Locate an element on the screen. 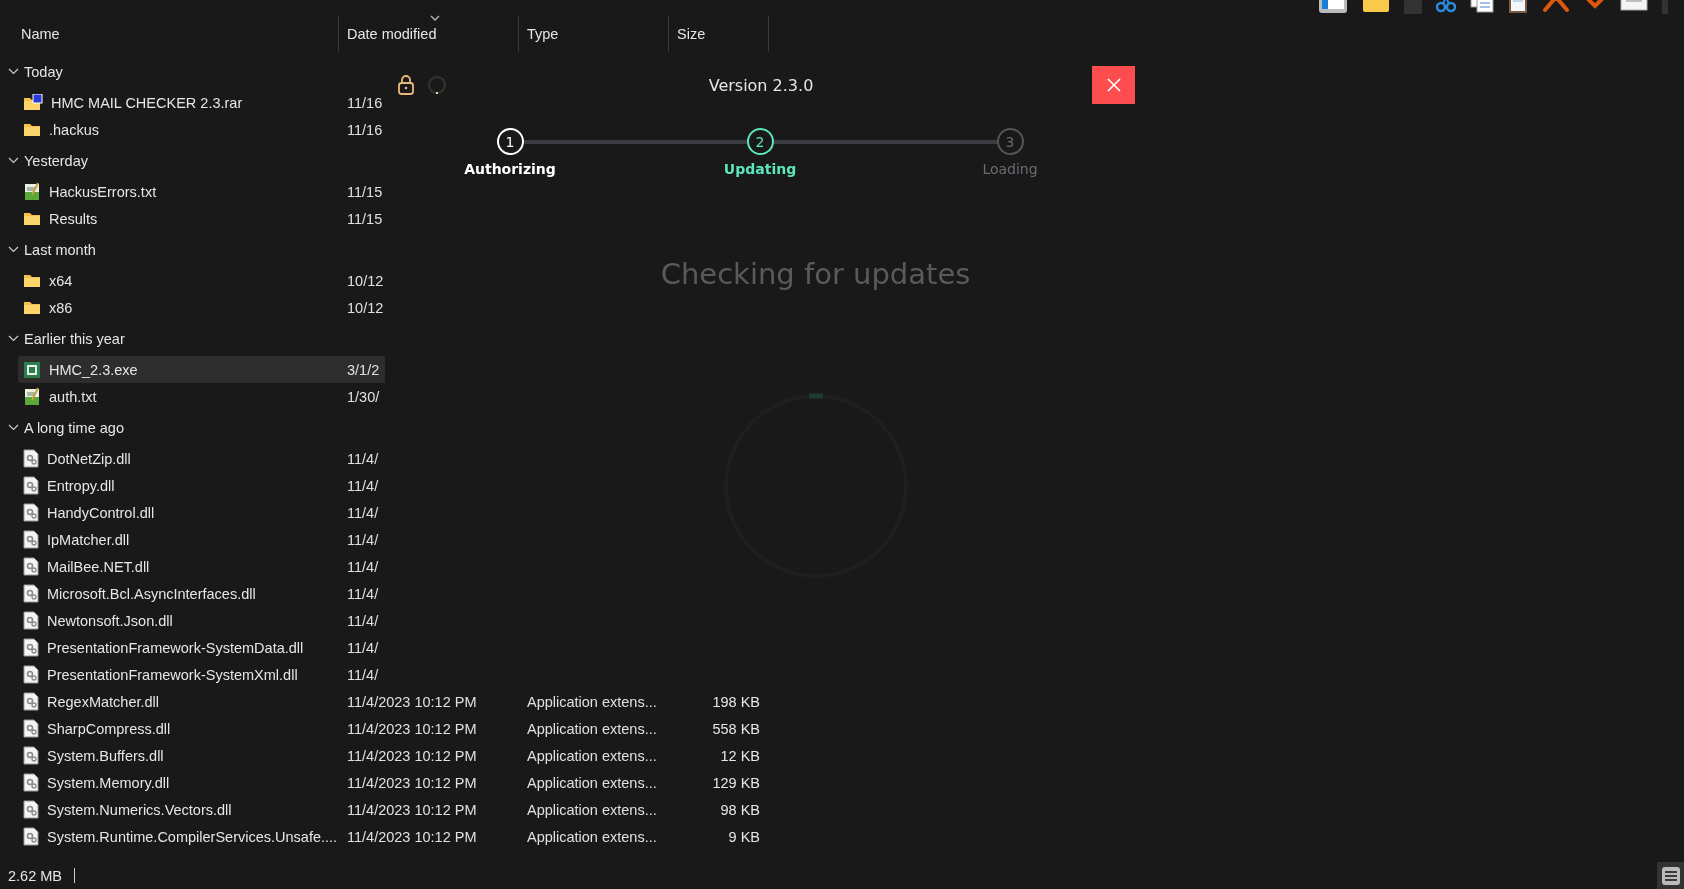 The height and width of the screenshot is (889, 1684). file-name: MailBee.NET.dll is located at coordinates (98, 566).